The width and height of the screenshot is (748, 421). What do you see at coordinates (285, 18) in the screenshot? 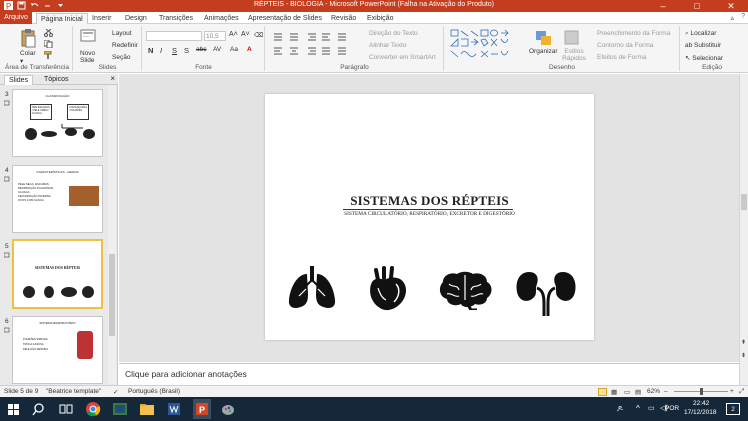
I see `tab-slideshow: Apresentação de Slides` at bounding box center [285, 18].